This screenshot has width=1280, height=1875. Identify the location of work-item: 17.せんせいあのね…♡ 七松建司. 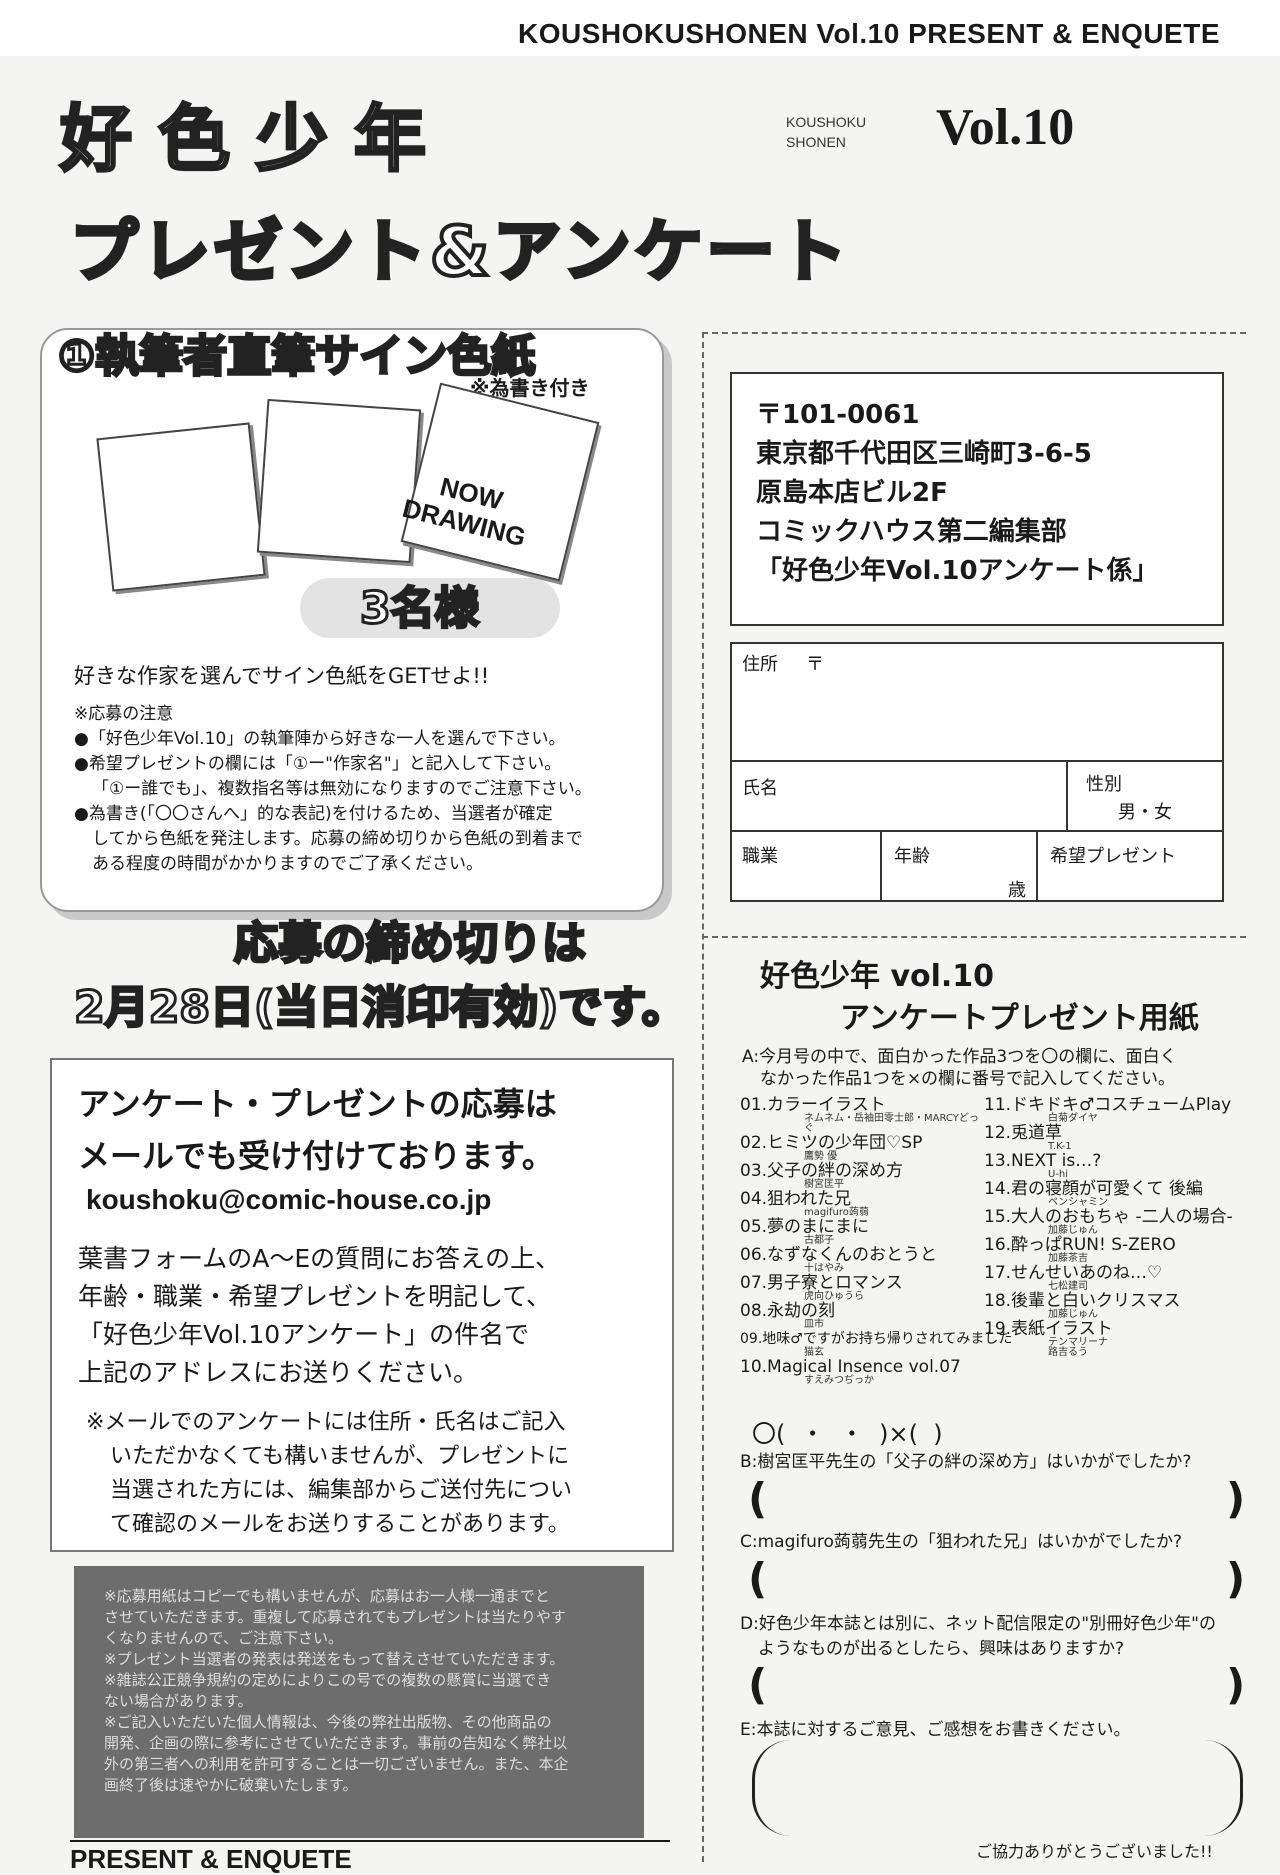
(1114, 1278).